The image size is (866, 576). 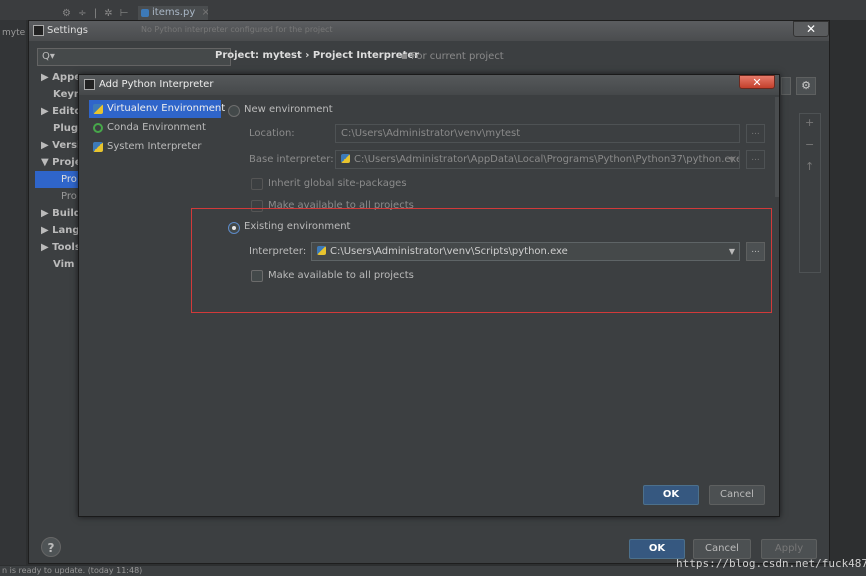 What do you see at coordinates (272, 133) in the screenshot?
I see `location-label: Location:` at bounding box center [272, 133].